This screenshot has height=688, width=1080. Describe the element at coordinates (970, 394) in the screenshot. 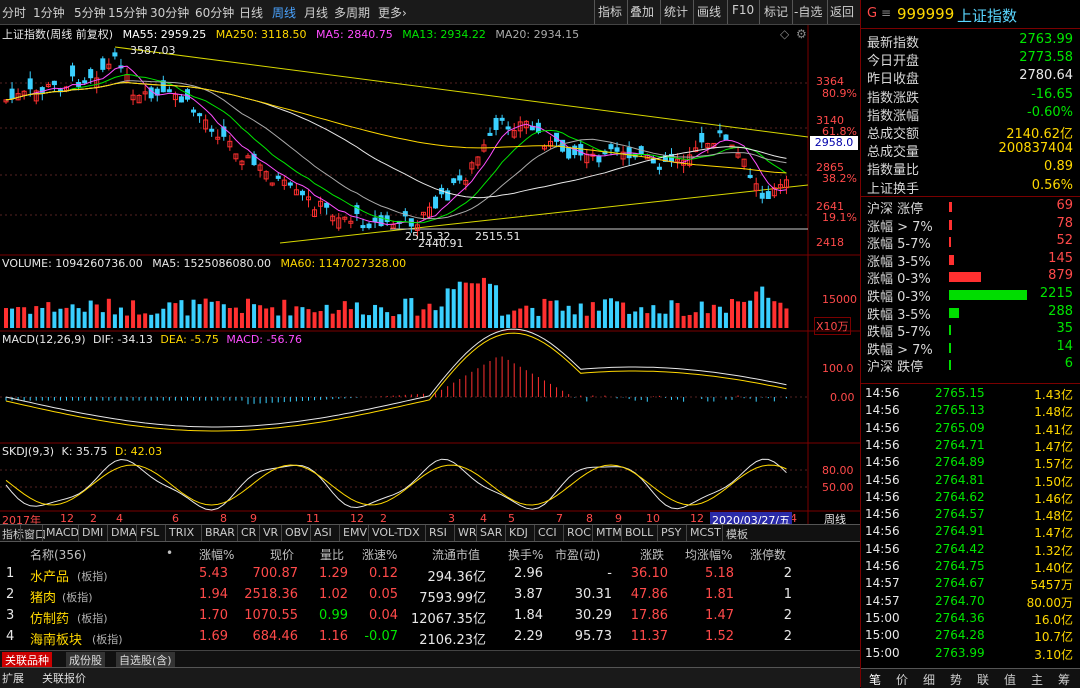

I see `tick-row: 14:56 2765.15 1.43亿` at that location.